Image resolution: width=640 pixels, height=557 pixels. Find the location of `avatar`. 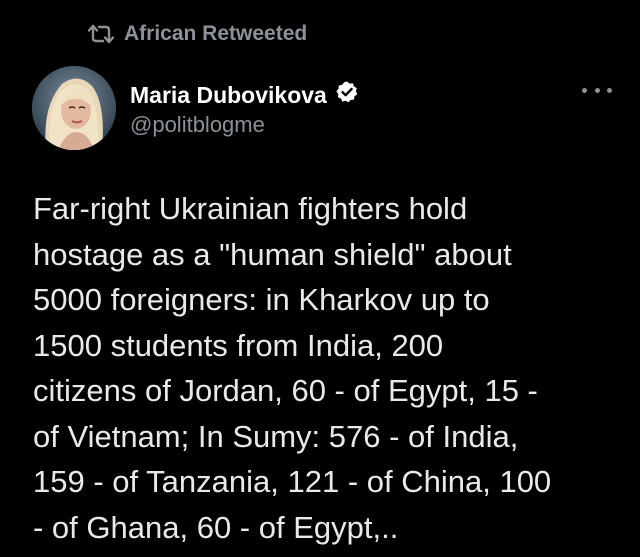

avatar is located at coordinates (74, 108).